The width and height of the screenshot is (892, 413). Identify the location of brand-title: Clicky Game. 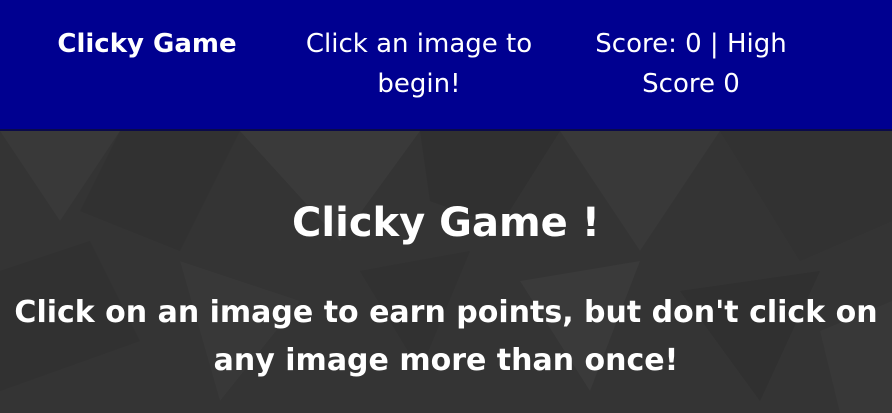
(147, 44).